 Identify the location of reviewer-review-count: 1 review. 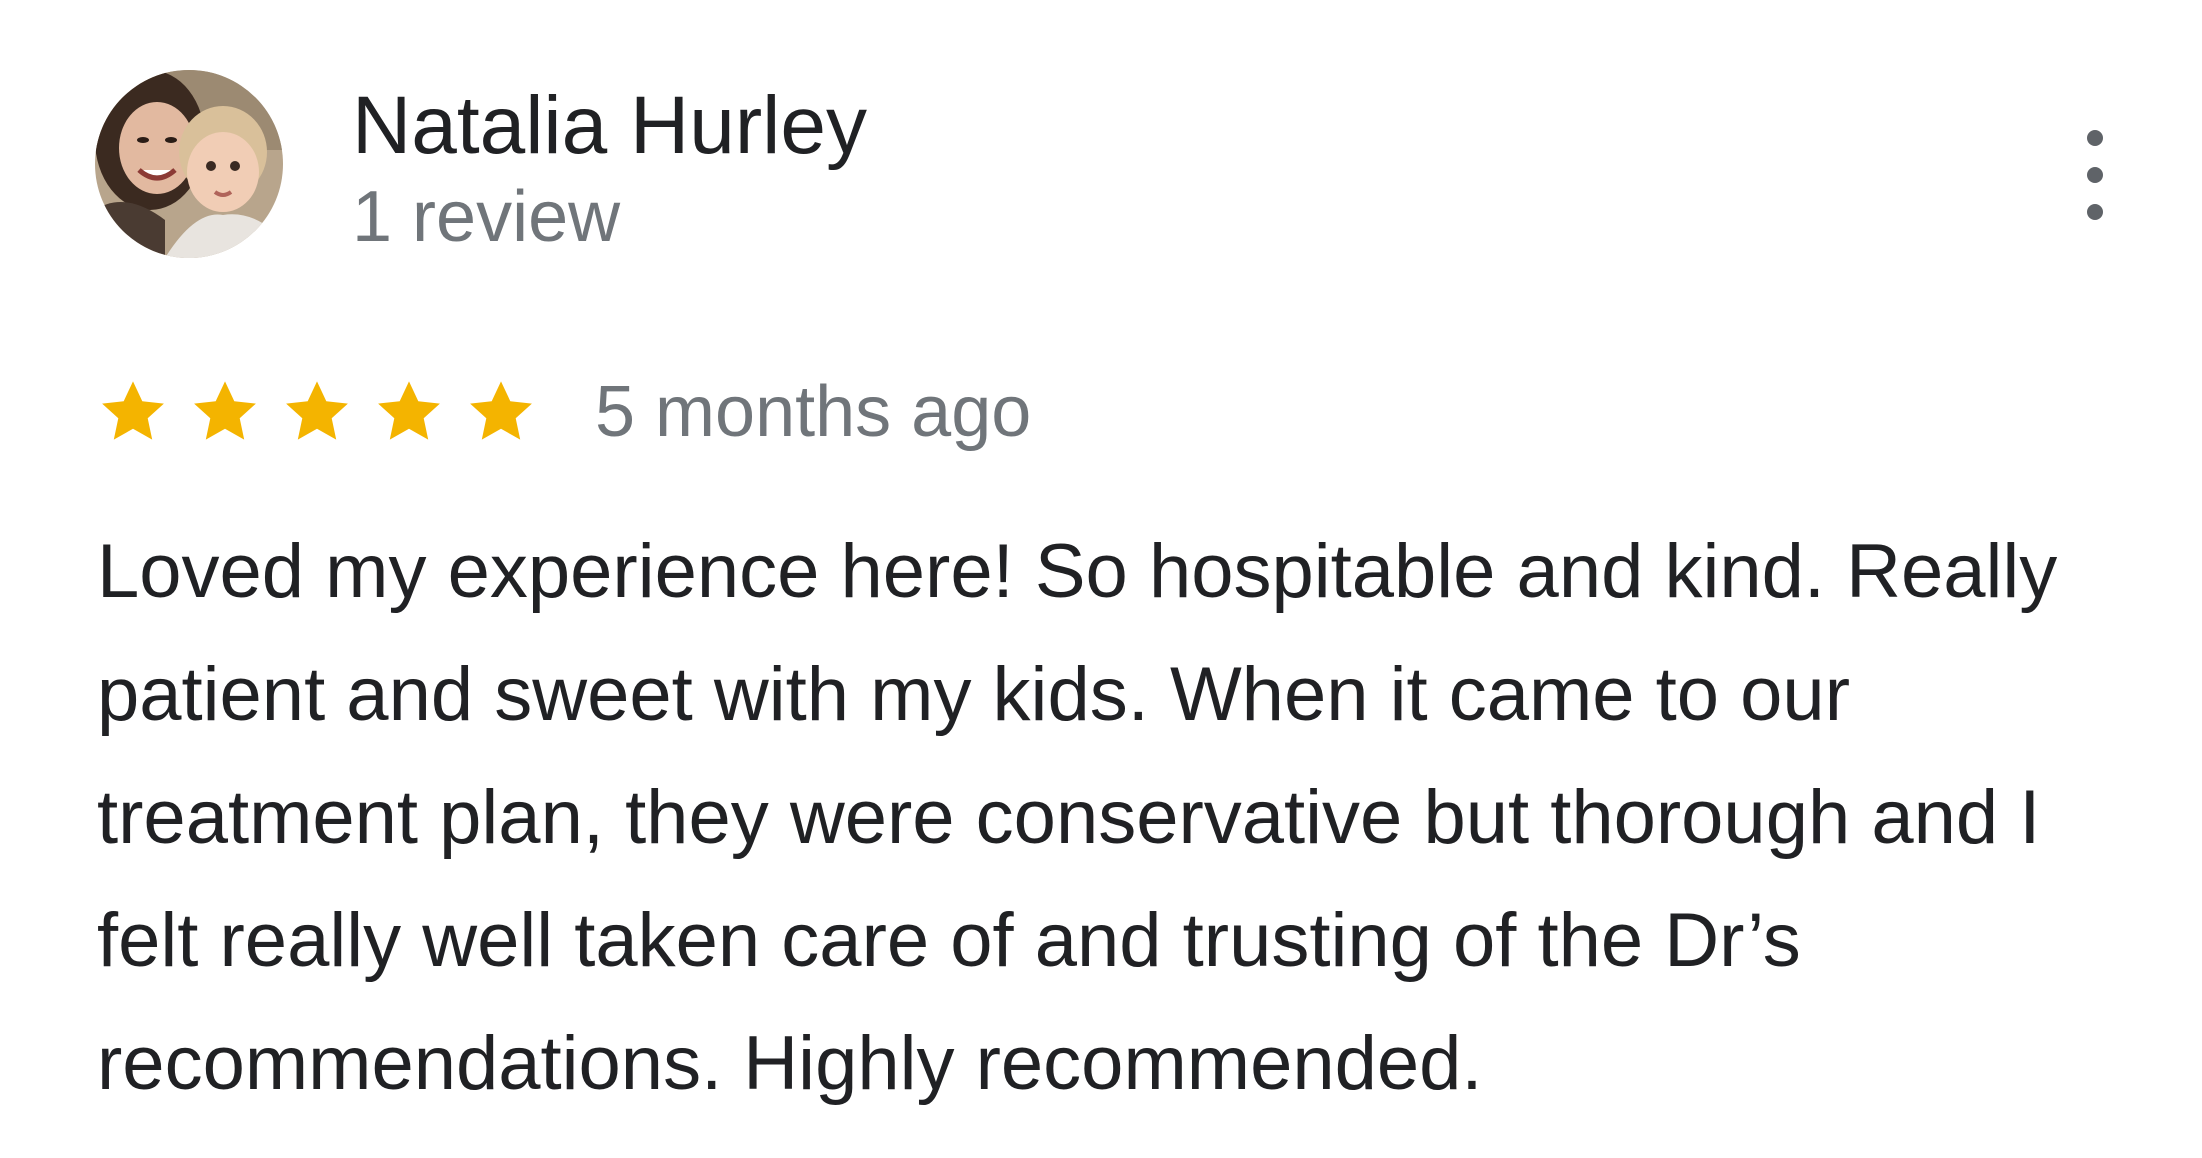
(486, 217).